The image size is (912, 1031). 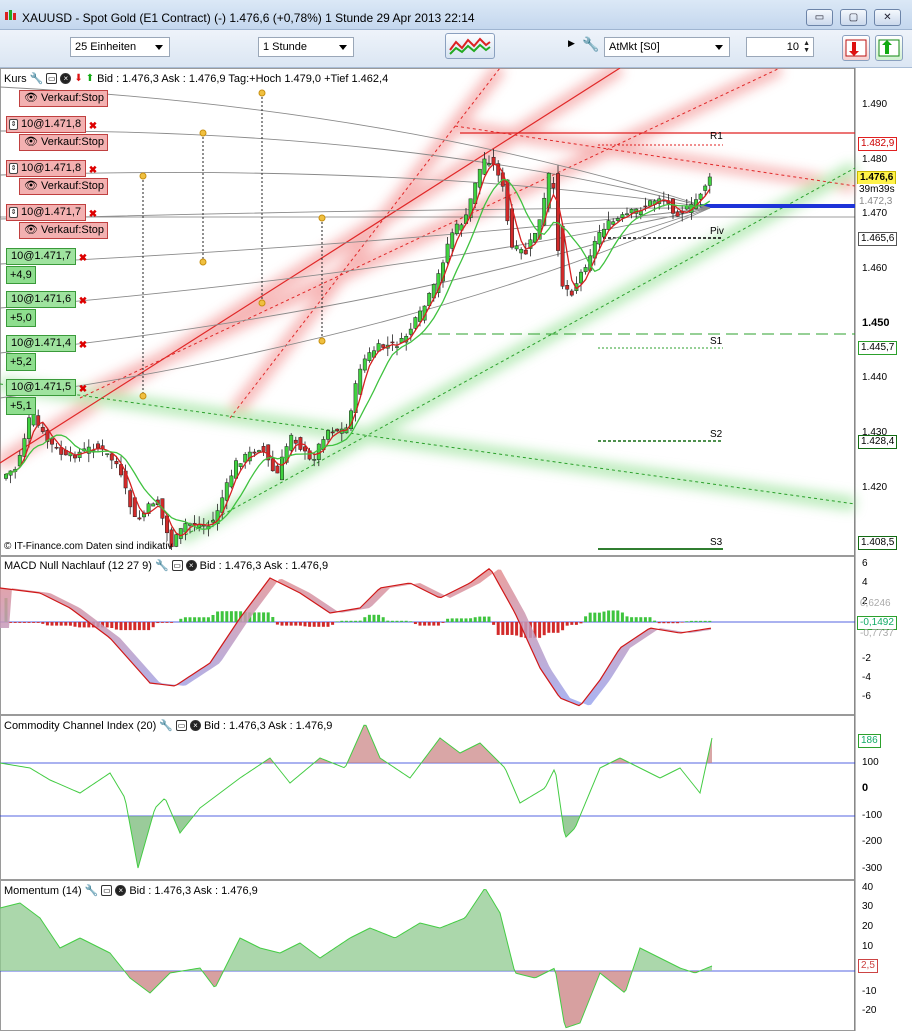 What do you see at coordinates (33, 142) in the screenshot?
I see `eye-icon: 👁` at bounding box center [33, 142].